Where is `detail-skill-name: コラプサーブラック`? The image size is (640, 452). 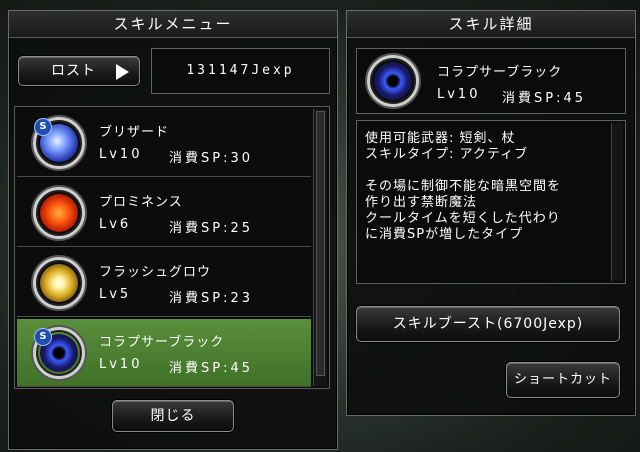 detail-skill-name: コラプサーブラック is located at coordinates (500, 72).